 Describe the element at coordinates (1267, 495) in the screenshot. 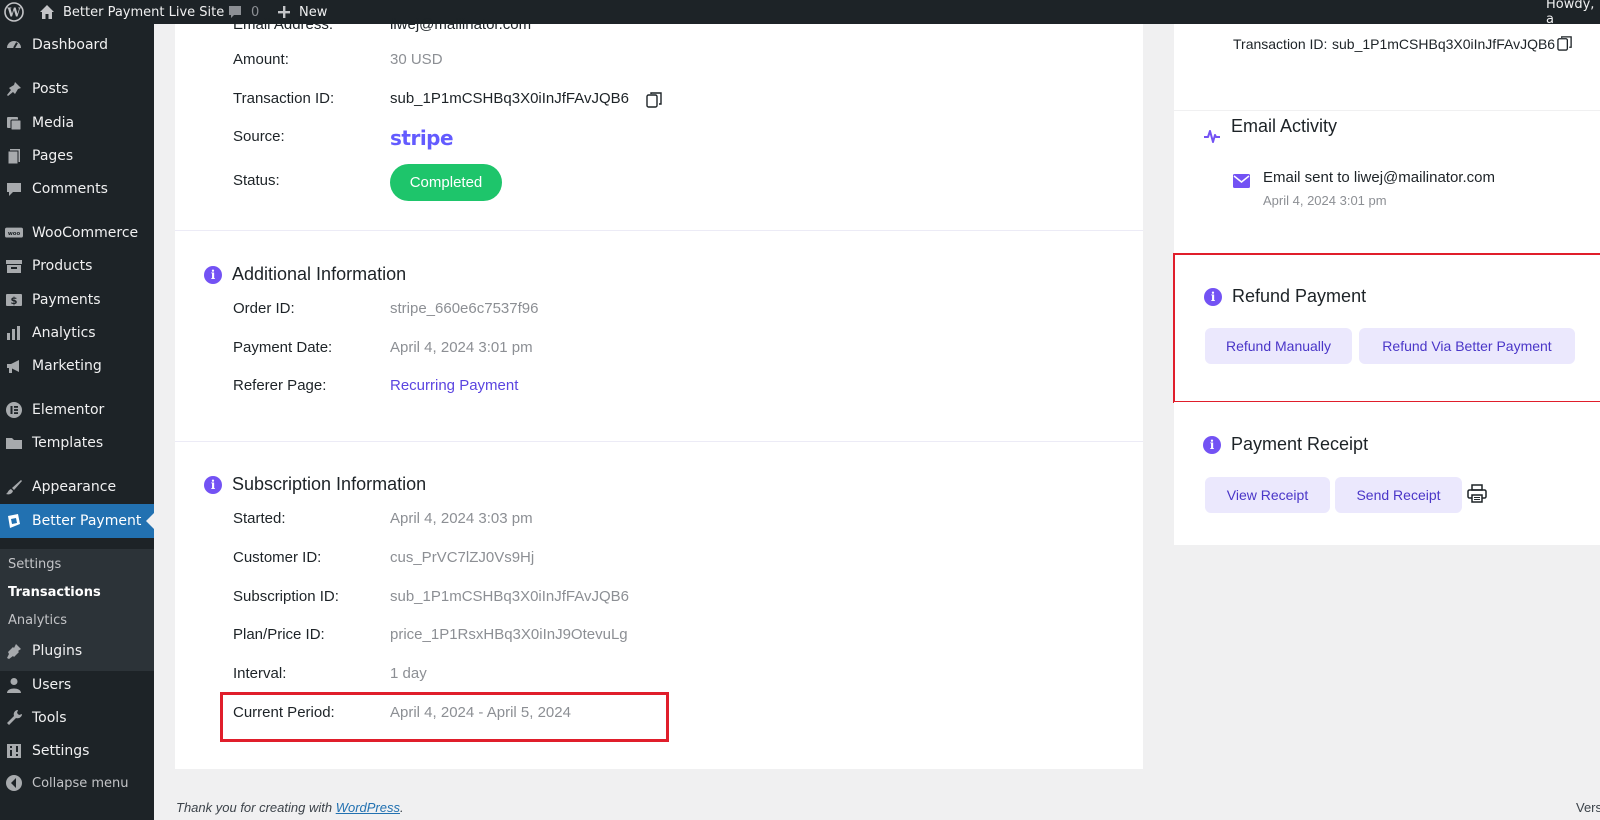

I see `view-receipt-button: View Receipt` at that location.